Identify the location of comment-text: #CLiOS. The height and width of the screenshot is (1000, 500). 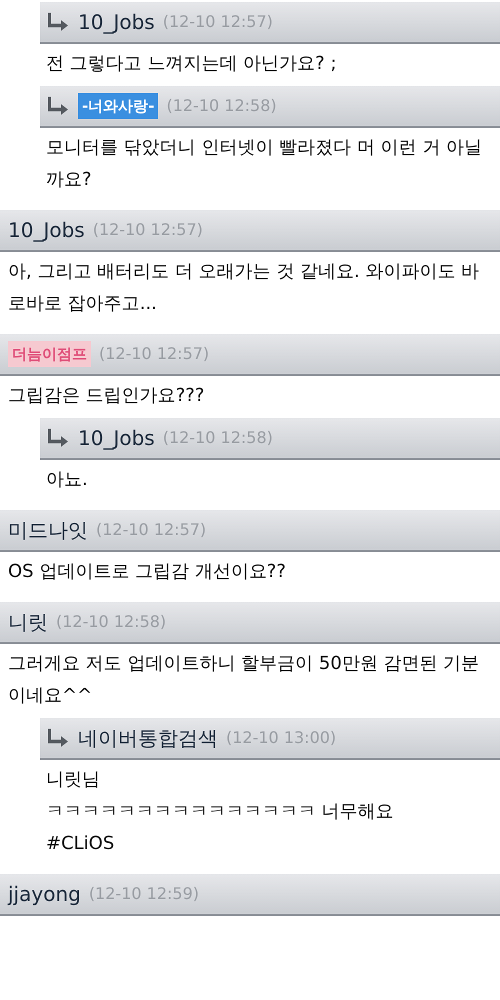
(81, 844).